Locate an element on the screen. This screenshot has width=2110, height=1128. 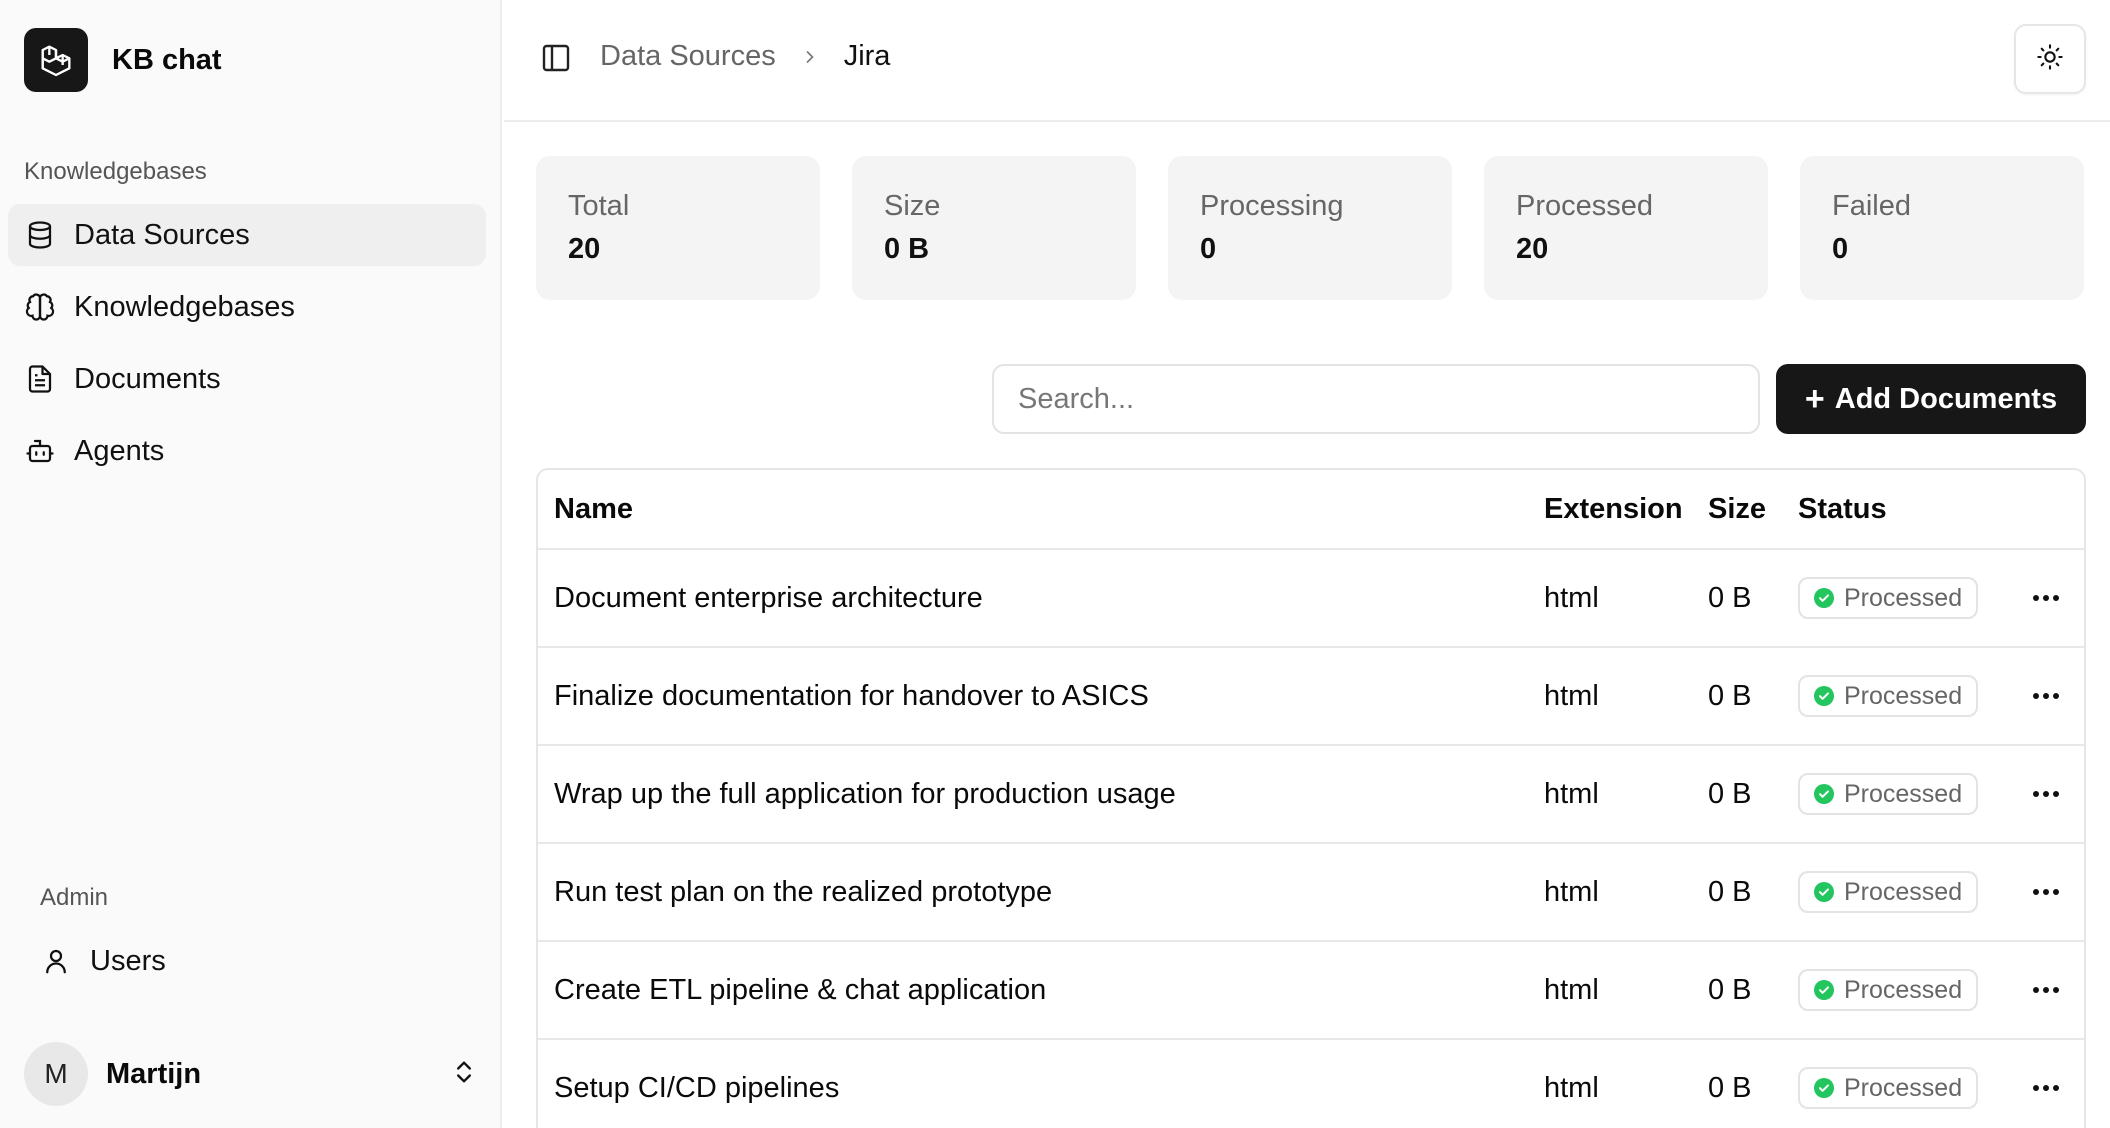
logo-icon is located at coordinates (56, 60).